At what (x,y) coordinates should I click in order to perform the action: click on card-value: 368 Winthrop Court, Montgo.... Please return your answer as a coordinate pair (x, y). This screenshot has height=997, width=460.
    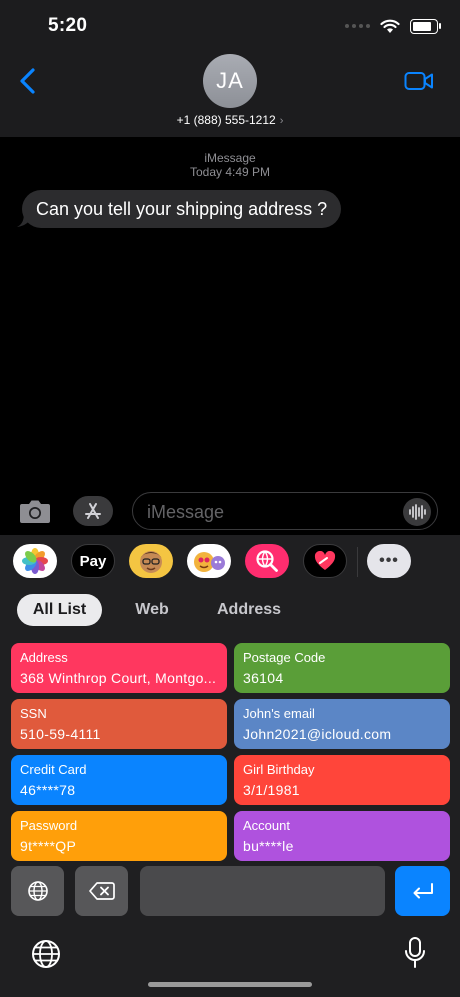
    Looking at the image, I should click on (118, 678).